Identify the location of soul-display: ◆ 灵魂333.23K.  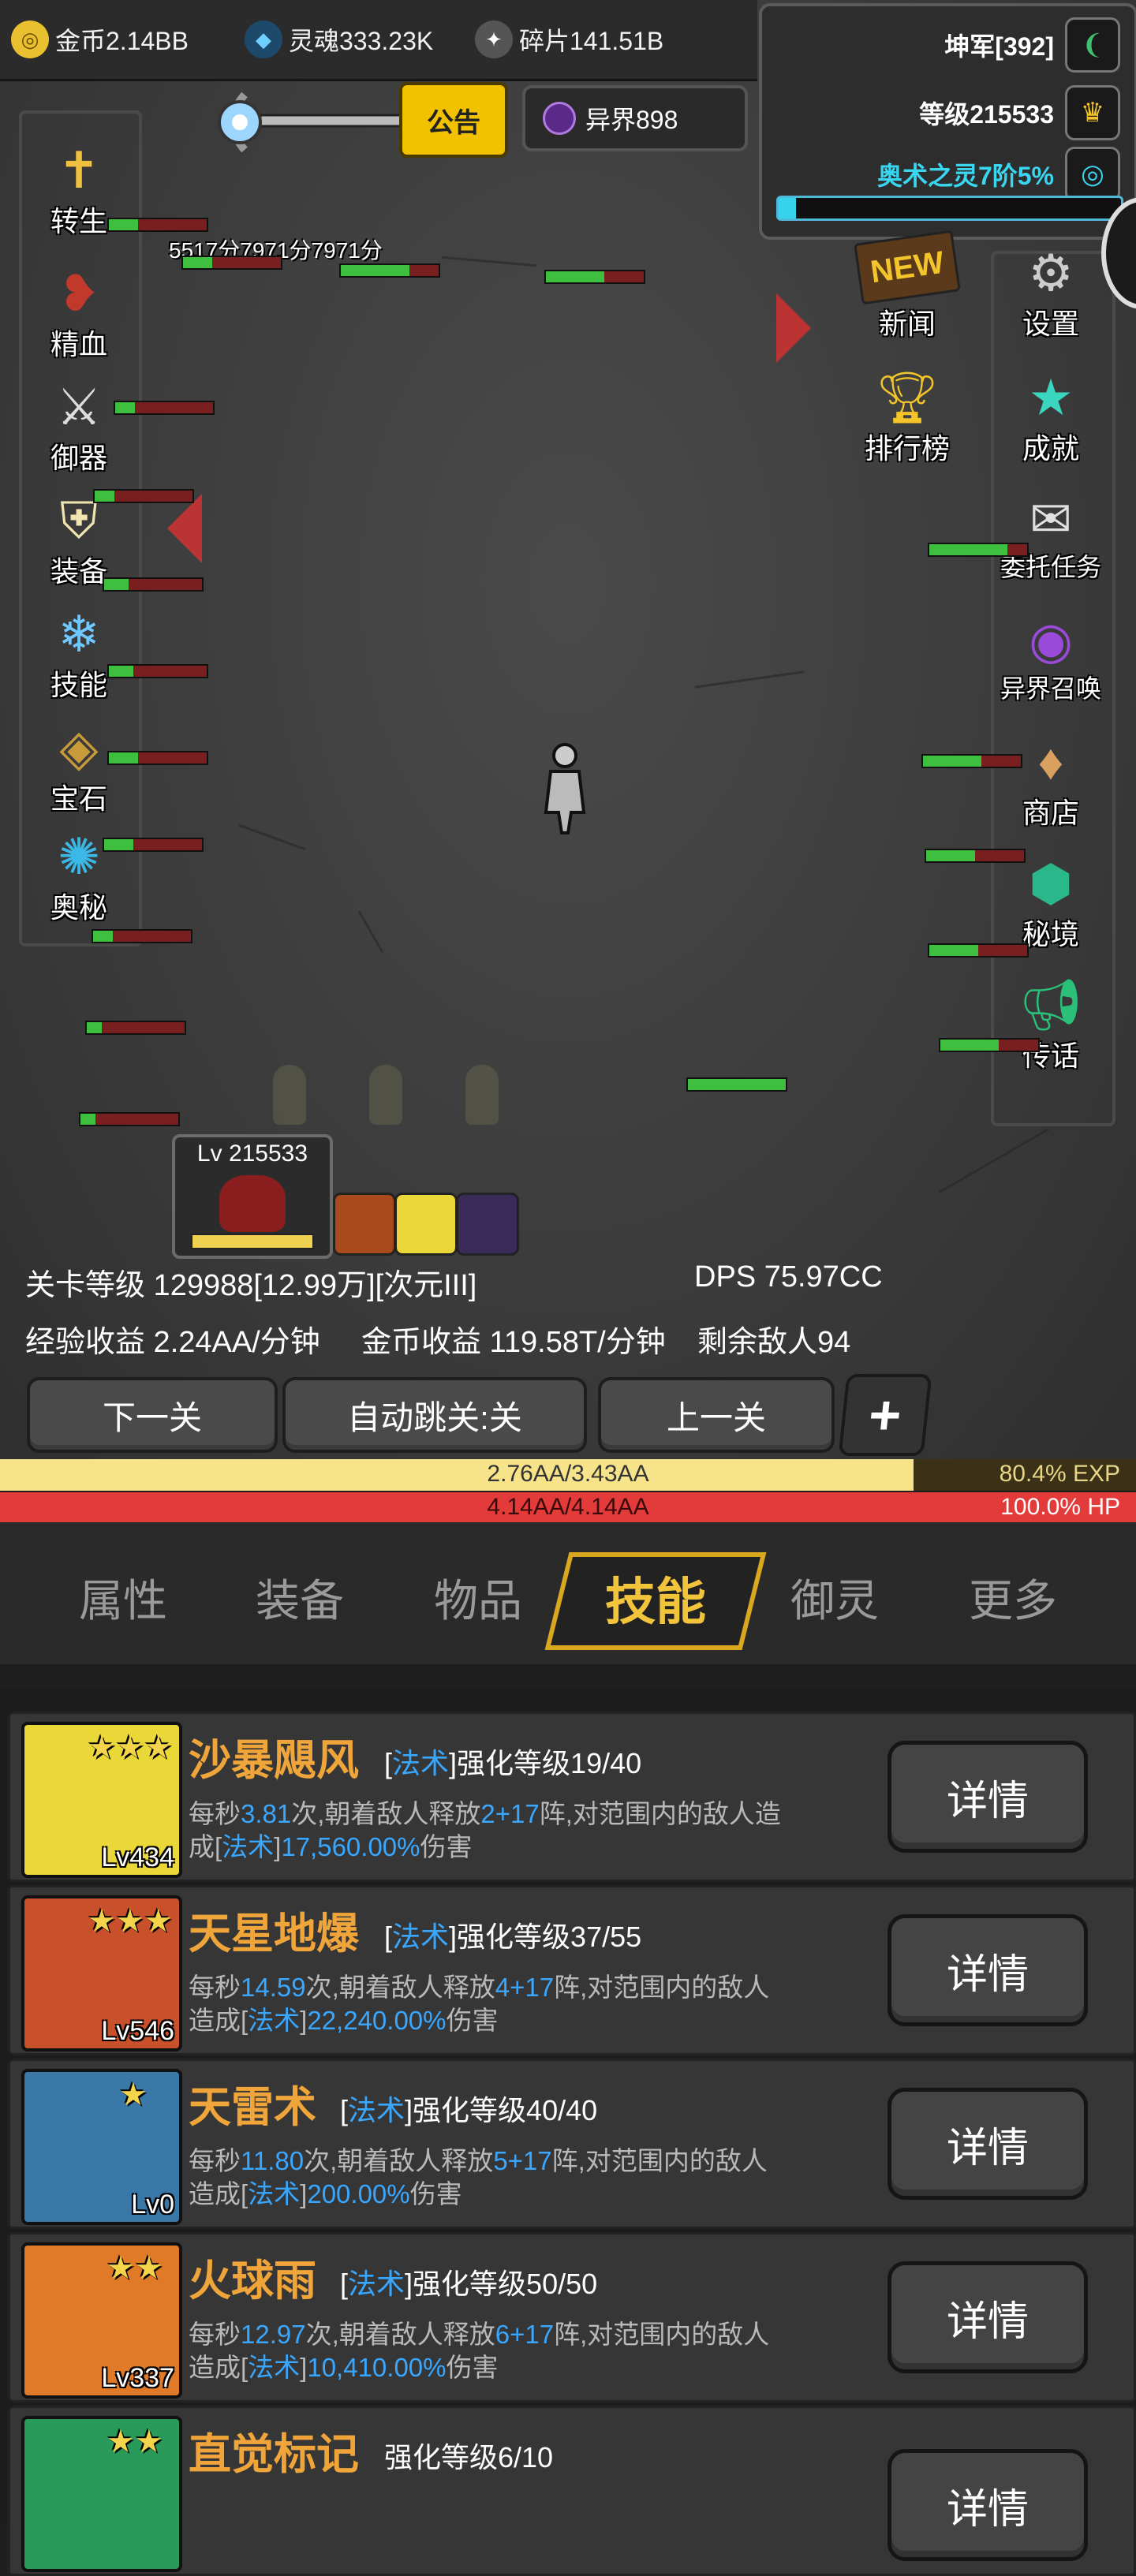
(339, 39).